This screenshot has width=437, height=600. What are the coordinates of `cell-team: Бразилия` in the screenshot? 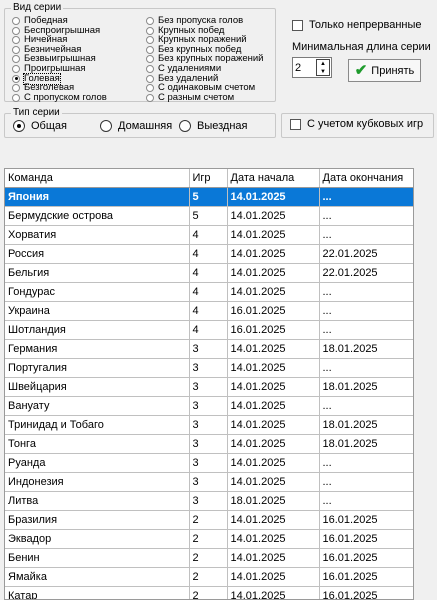 It's located at (97, 520).